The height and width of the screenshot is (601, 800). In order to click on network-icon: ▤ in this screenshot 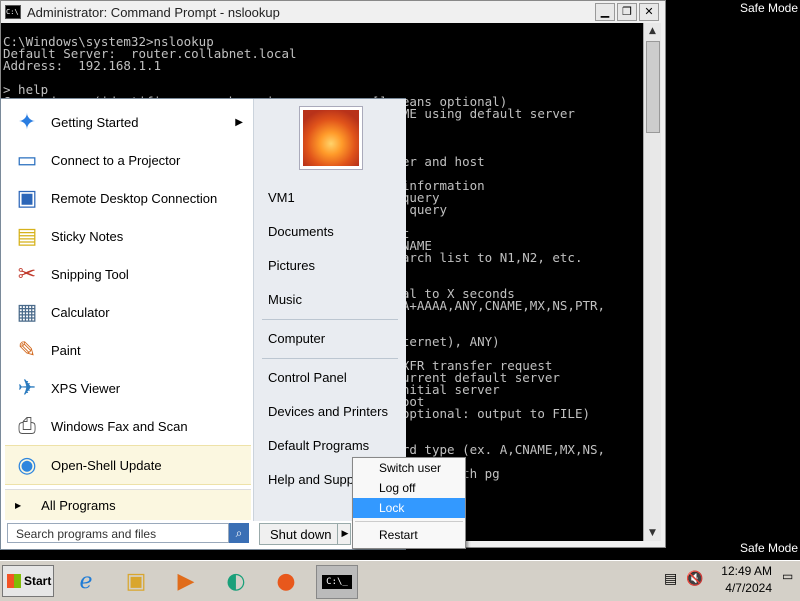, I will do `click(670, 579)`.